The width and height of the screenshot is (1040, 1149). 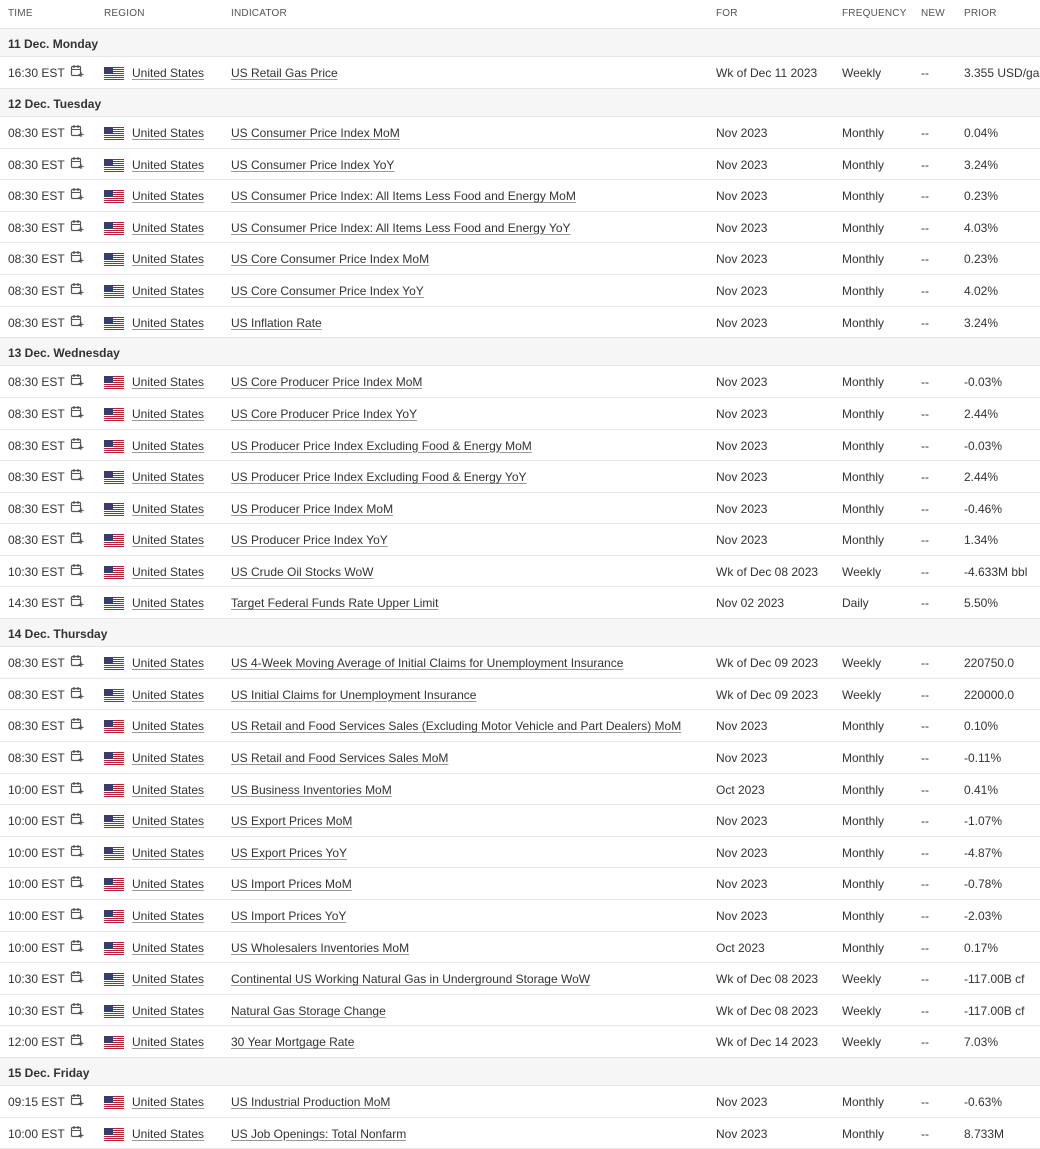 What do you see at coordinates (311, 790) in the screenshot?
I see `indicator-link: US Business Inventories MoM` at bounding box center [311, 790].